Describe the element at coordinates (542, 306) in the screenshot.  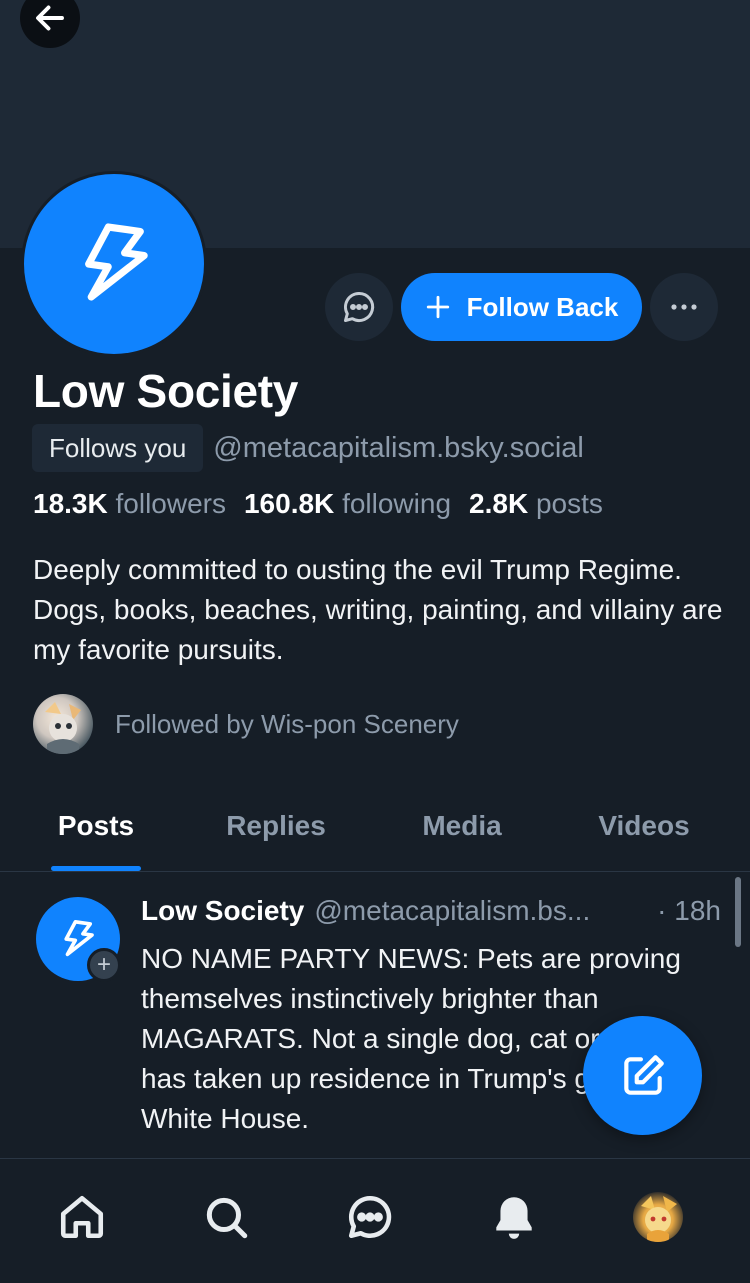
I see `follow-back-label: Follow Back` at that location.